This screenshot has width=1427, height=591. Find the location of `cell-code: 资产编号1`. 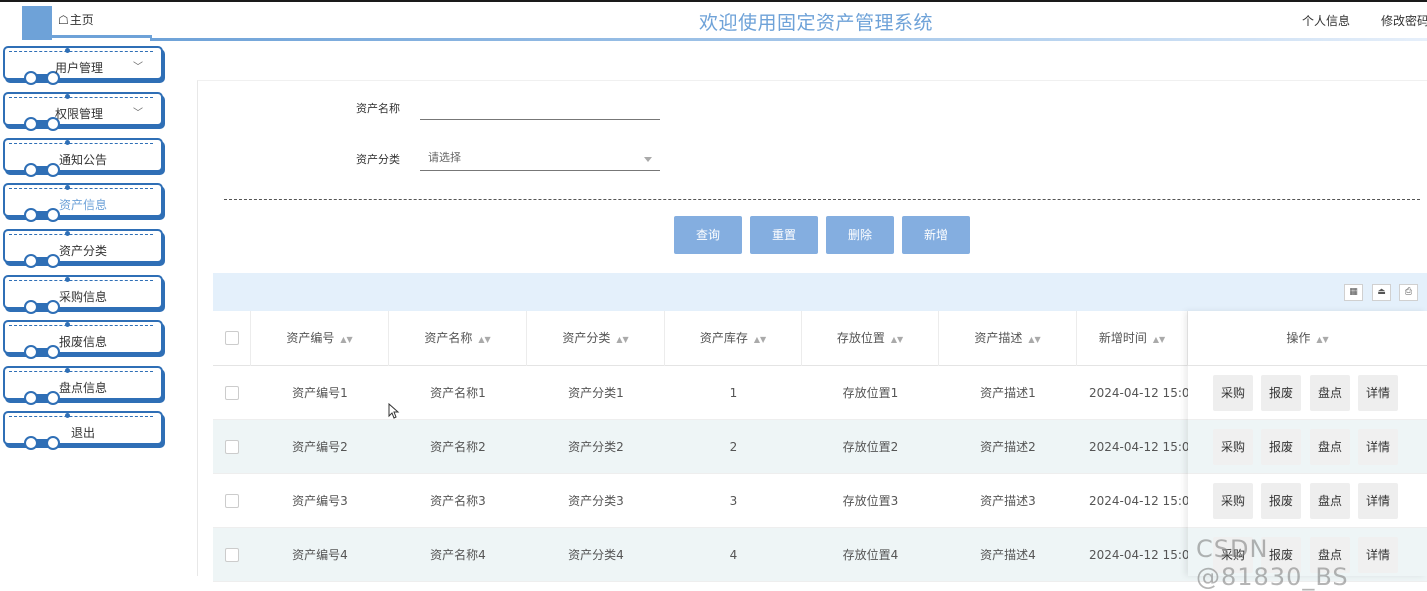

cell-code: 资产编号1 is located at coordinates (320, 393).